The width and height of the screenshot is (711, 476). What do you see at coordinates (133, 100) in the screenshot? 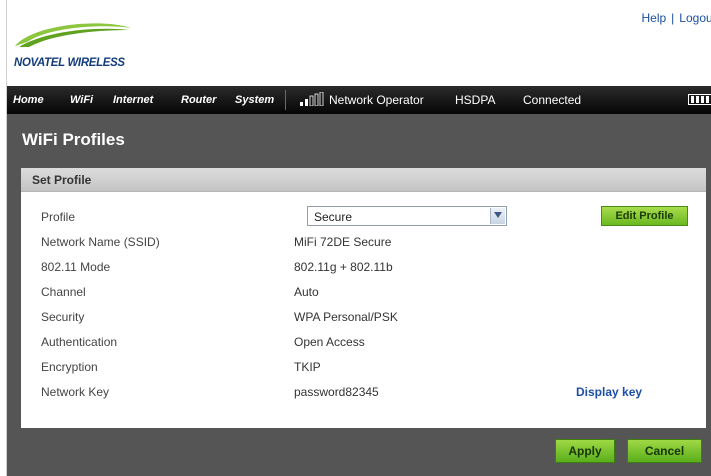
I see `nav-item-internet: Internet` at bounding box center [133, 100].